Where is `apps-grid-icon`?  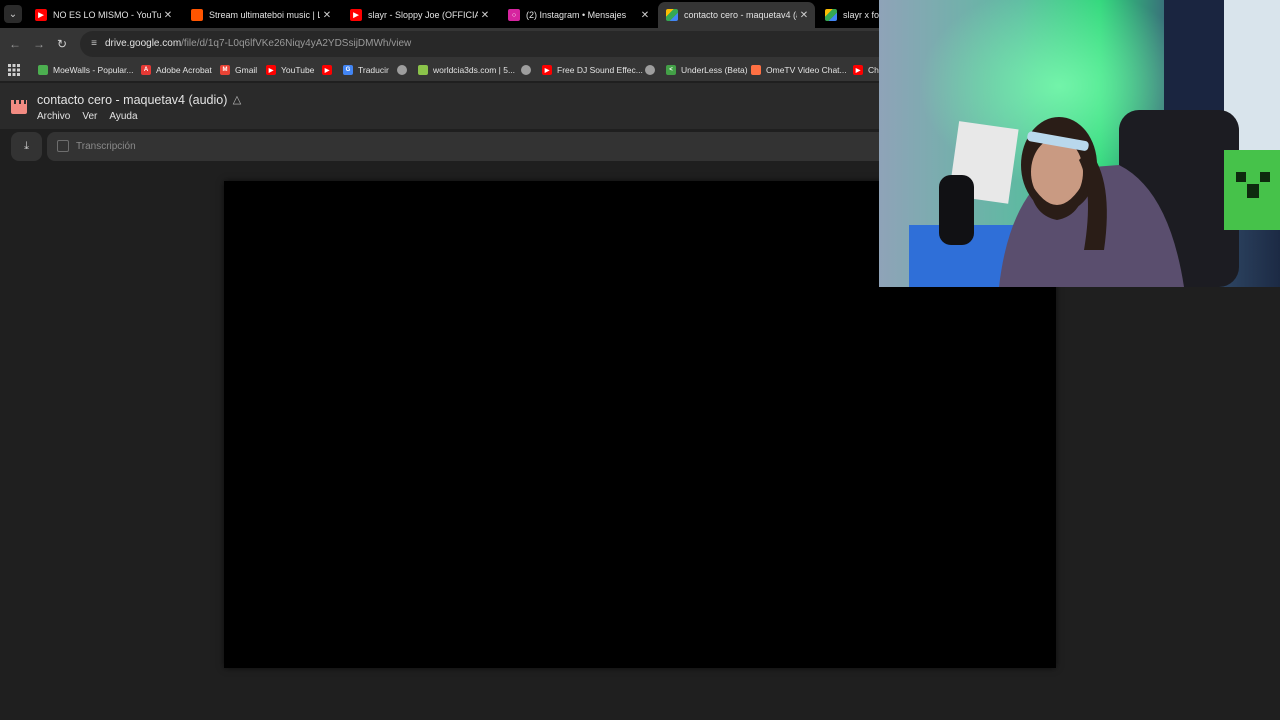 apps-grid-icon is located at coordinates (14, 70).